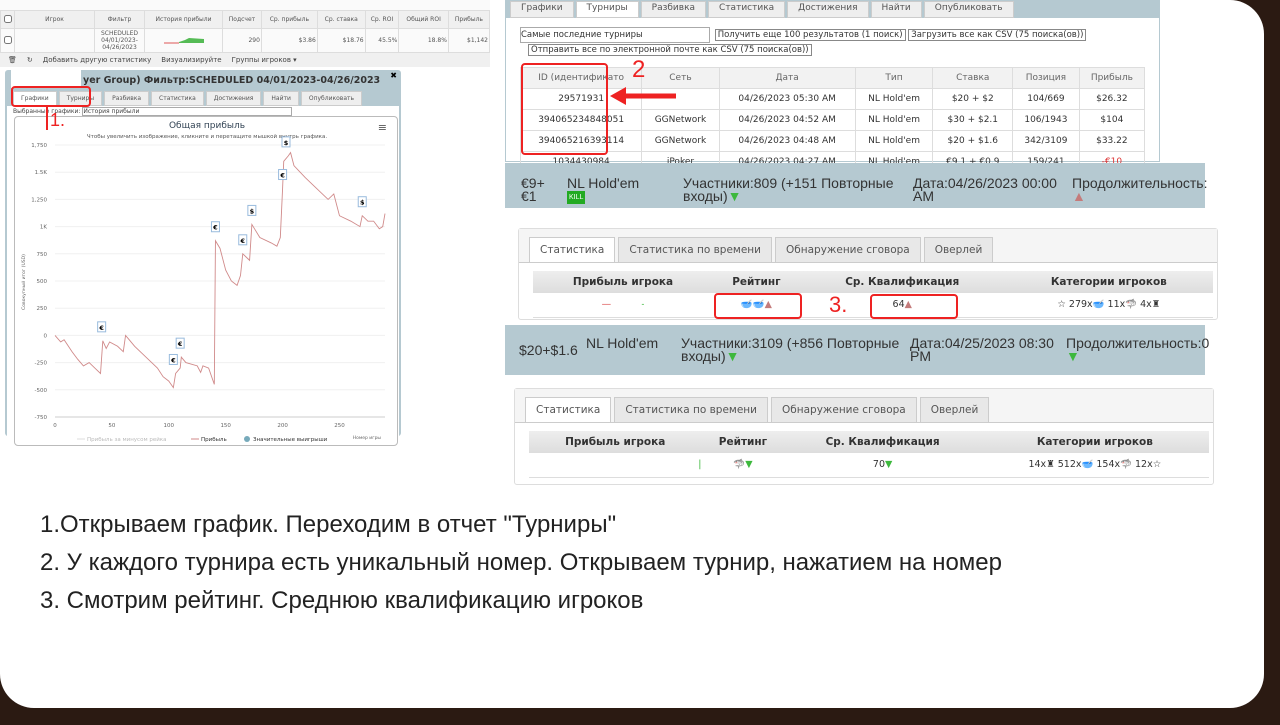 The image size is (1280, 725). What do you see at coordinates (12, 60) in the screenshot?
I see `trash-icon: 🗑` at bounding box center [12, 60].